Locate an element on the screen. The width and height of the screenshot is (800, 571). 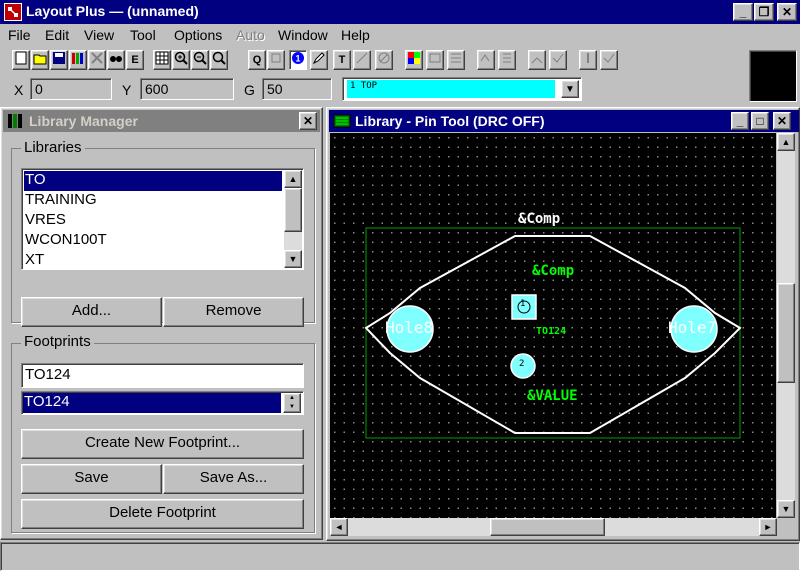
menu-file: File is located at coordinates (19, 35).